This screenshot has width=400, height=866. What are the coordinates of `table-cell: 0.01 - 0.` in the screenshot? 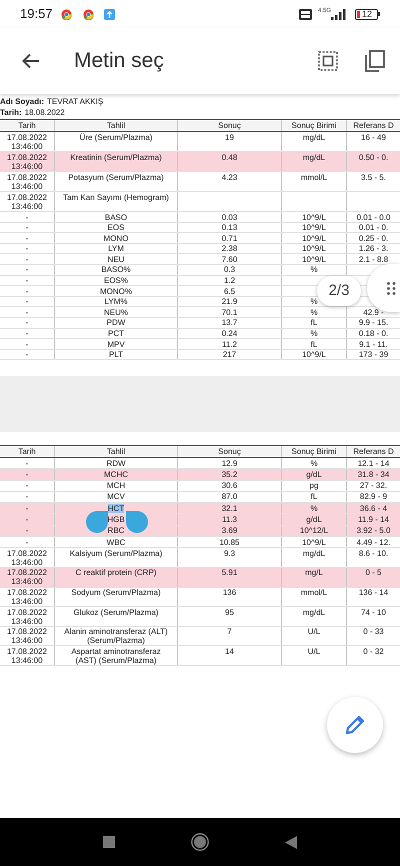 It's located at (373, 227).